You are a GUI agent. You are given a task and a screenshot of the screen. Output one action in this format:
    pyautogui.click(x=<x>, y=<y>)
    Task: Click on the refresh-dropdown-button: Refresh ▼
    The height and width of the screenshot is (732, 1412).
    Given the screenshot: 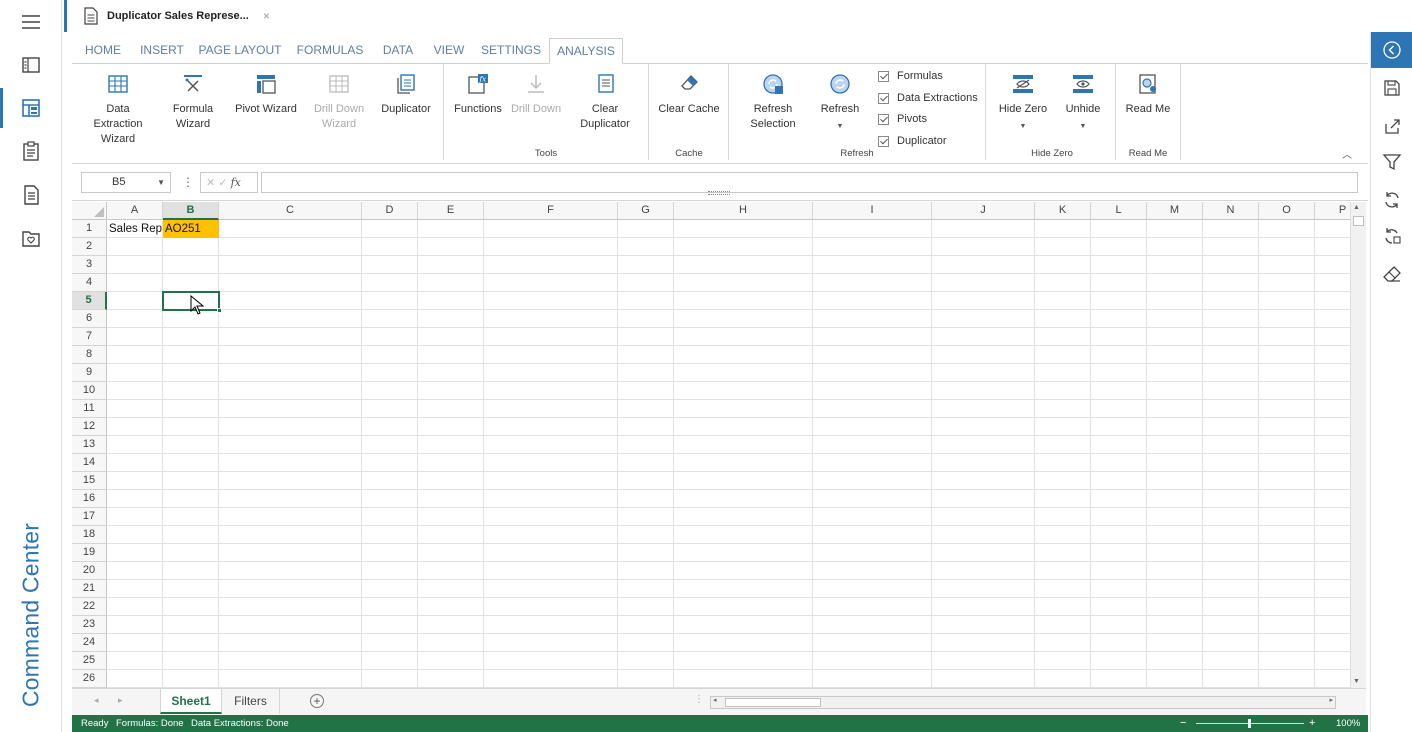 What is the action you would take?
    pyautogui.click(x=840, y=103)
    